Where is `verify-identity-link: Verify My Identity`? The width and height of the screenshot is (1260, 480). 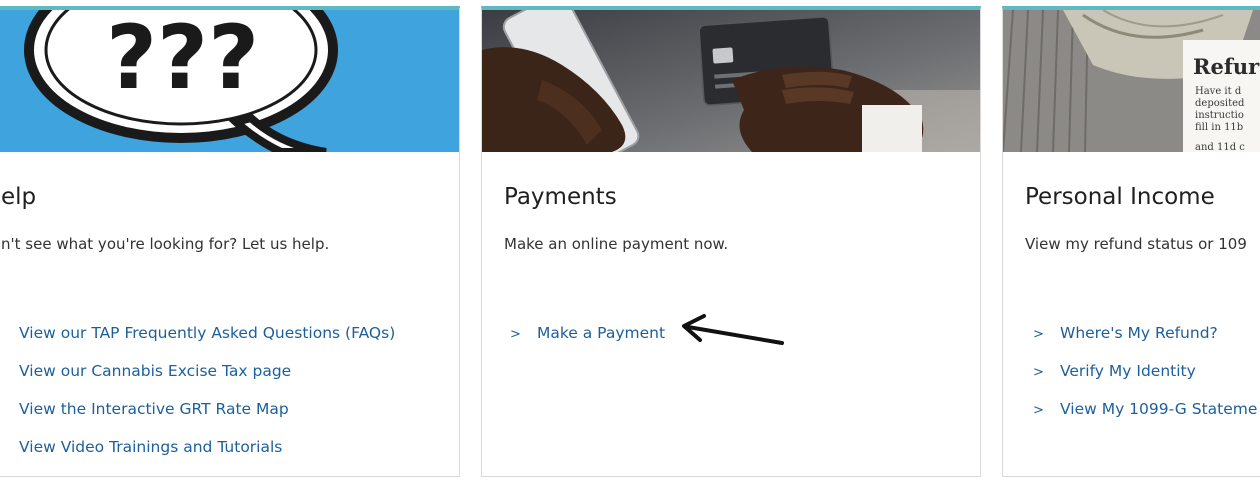 verify-identity-link: Verify My Identity is located at coordinates (1128, 371).